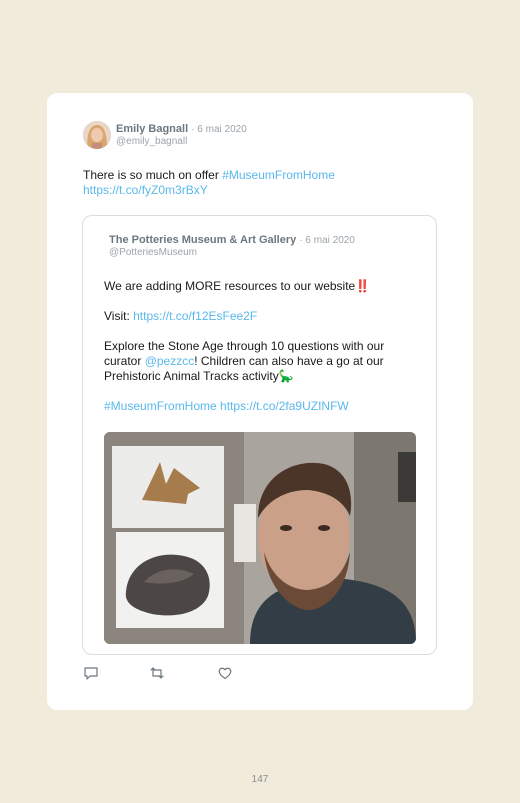  Describe the element at coordinates (170, 361) in the screenshot. I see `mention-link: @pezzcc` at that location.